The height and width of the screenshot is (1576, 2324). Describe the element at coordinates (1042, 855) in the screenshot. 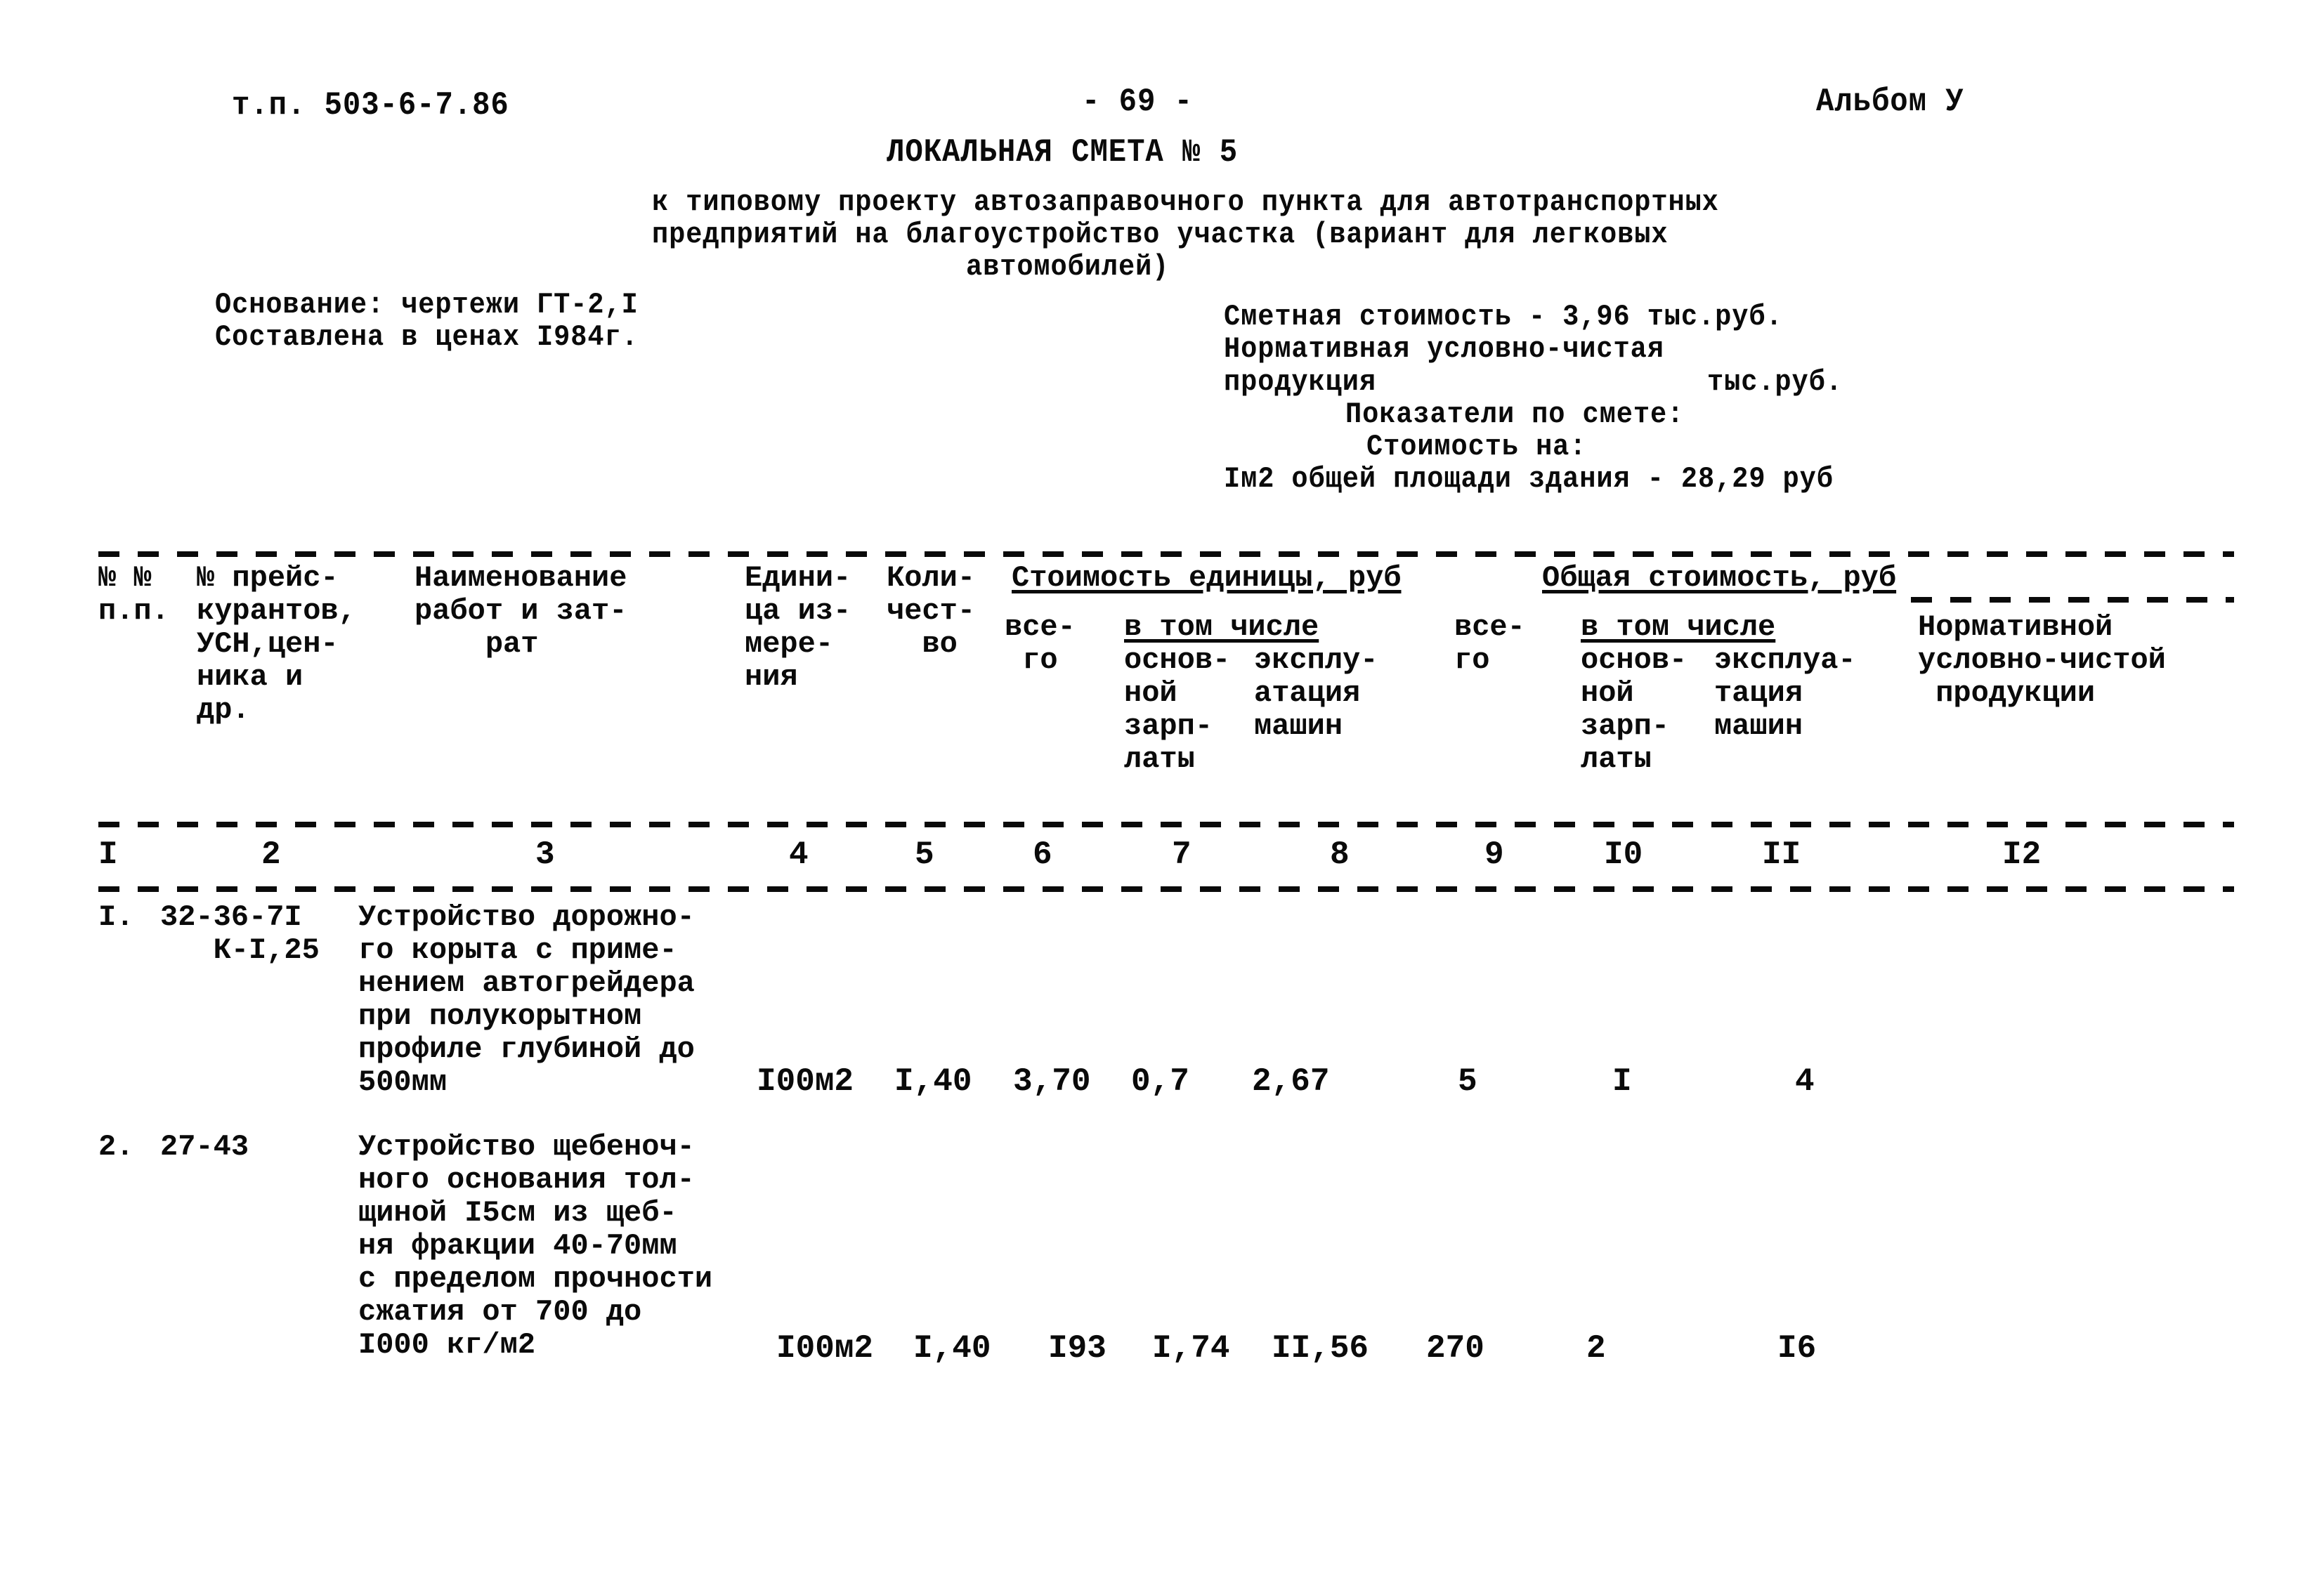

I see `column-number-6: 6` at that location.